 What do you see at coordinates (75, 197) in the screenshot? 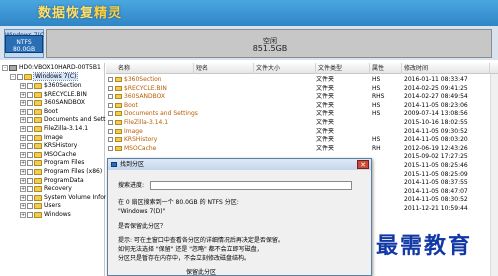
I see `tree-item-label: System Volume Infor` at bounding box center [75, 197].